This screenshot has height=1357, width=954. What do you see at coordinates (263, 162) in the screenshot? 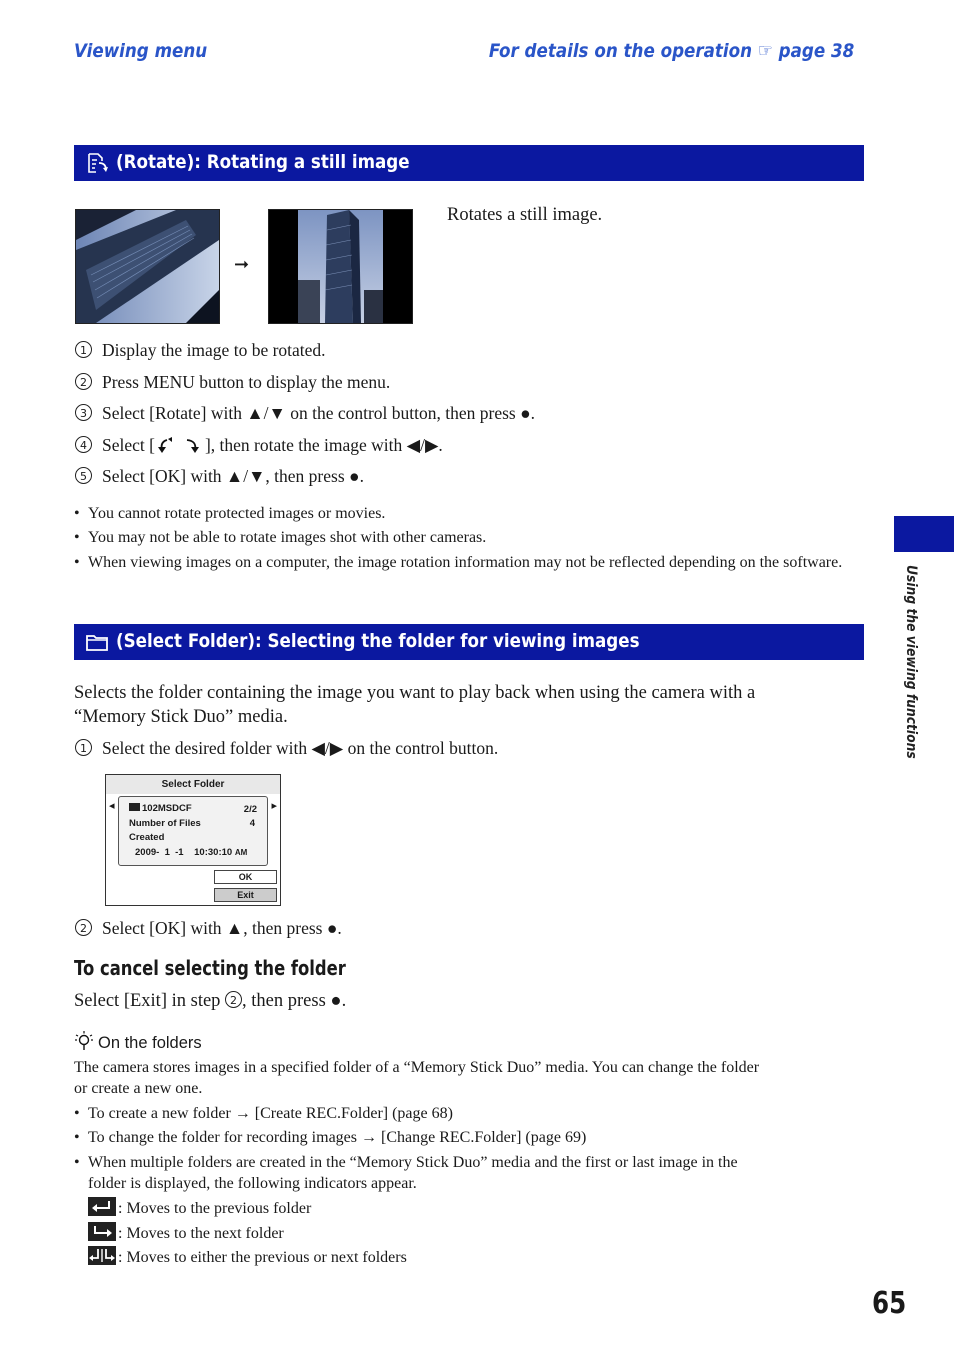
I see `rotate-section-title: (Rotate): Rotating a still image` at bounding box center [263, 162].